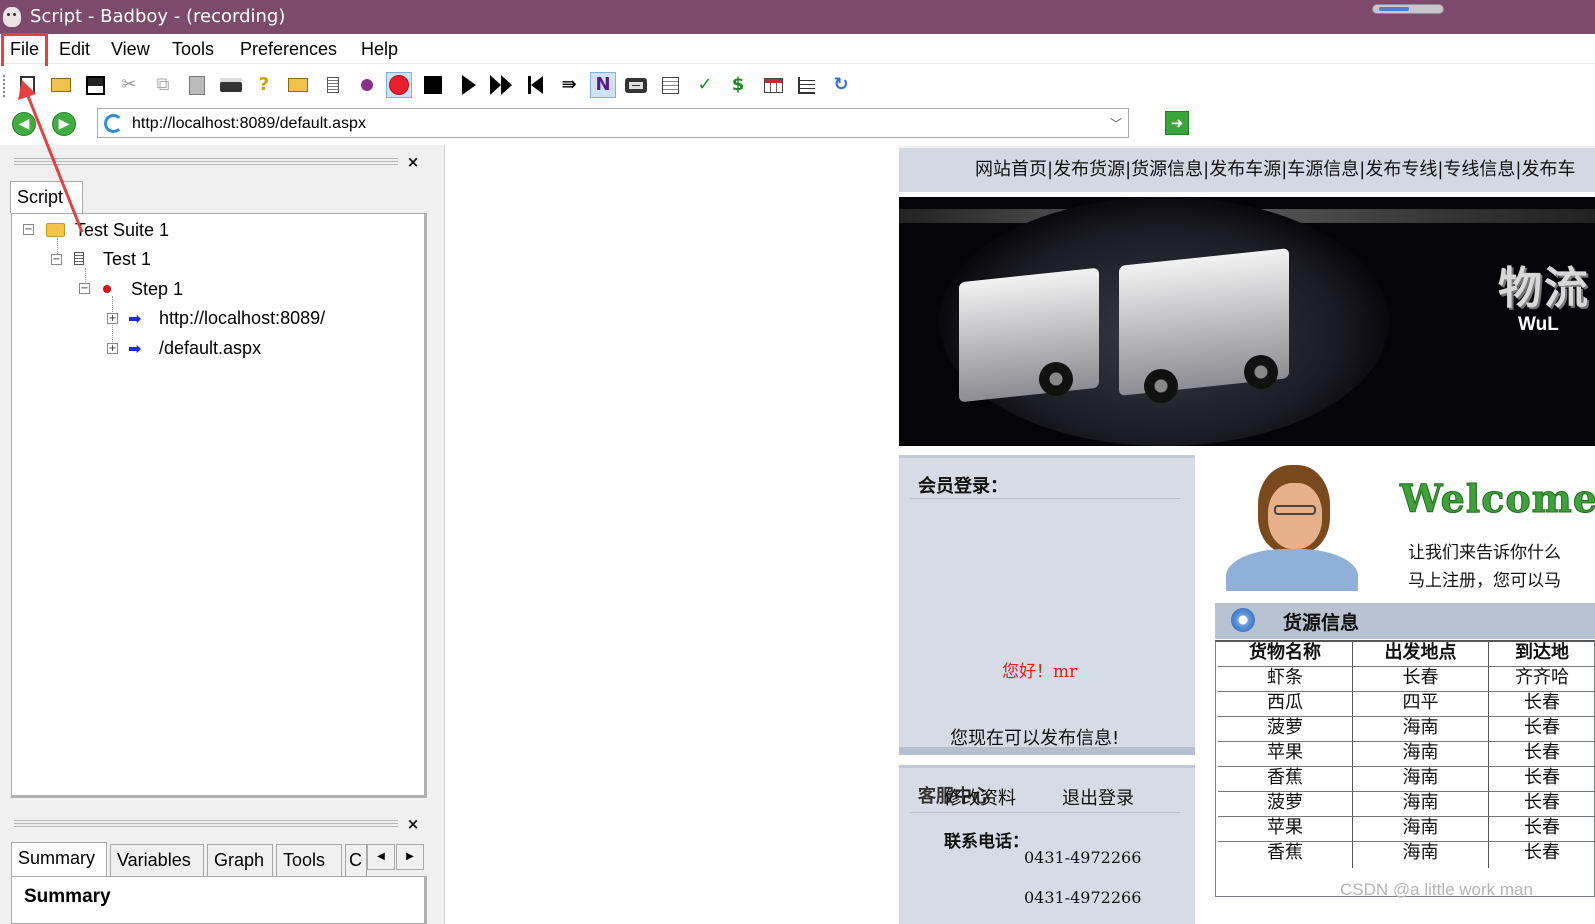 The width and height of the screenshot is (1595, 924). What do you see at coordinates (399, 85) in the screenshot?
I see `record-icon` at bounding box center [399, 85].